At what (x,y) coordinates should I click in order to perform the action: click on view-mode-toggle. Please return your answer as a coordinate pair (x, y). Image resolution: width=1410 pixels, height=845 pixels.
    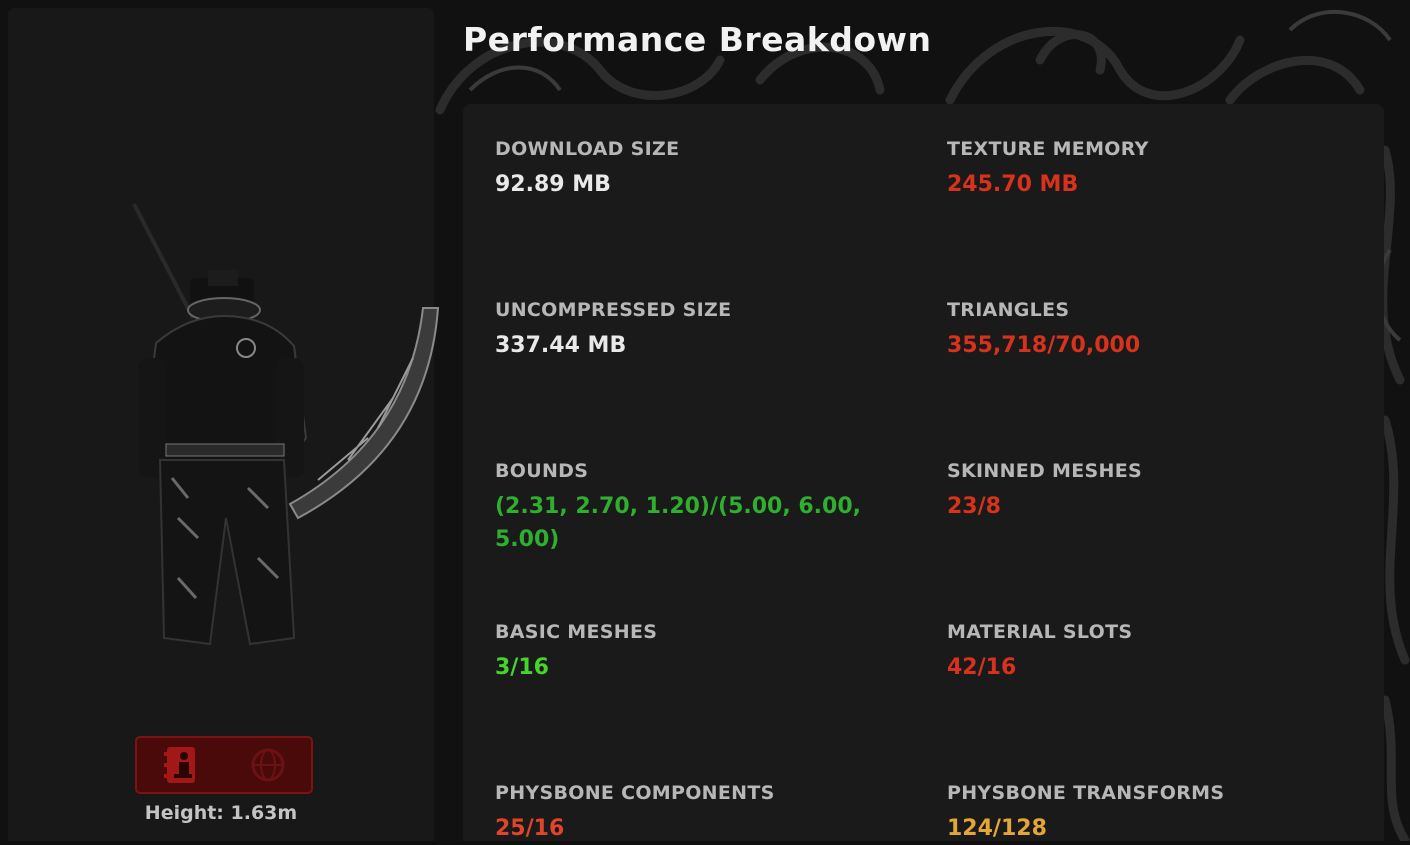
    Looking at the image, I should click on (224, 765).